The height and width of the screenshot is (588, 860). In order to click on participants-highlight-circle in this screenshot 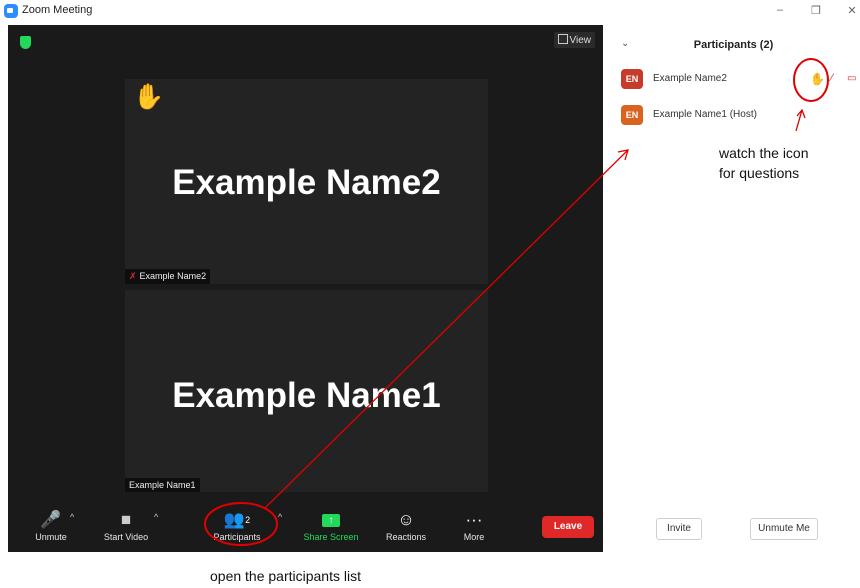, I will do `click(241, 524)`.